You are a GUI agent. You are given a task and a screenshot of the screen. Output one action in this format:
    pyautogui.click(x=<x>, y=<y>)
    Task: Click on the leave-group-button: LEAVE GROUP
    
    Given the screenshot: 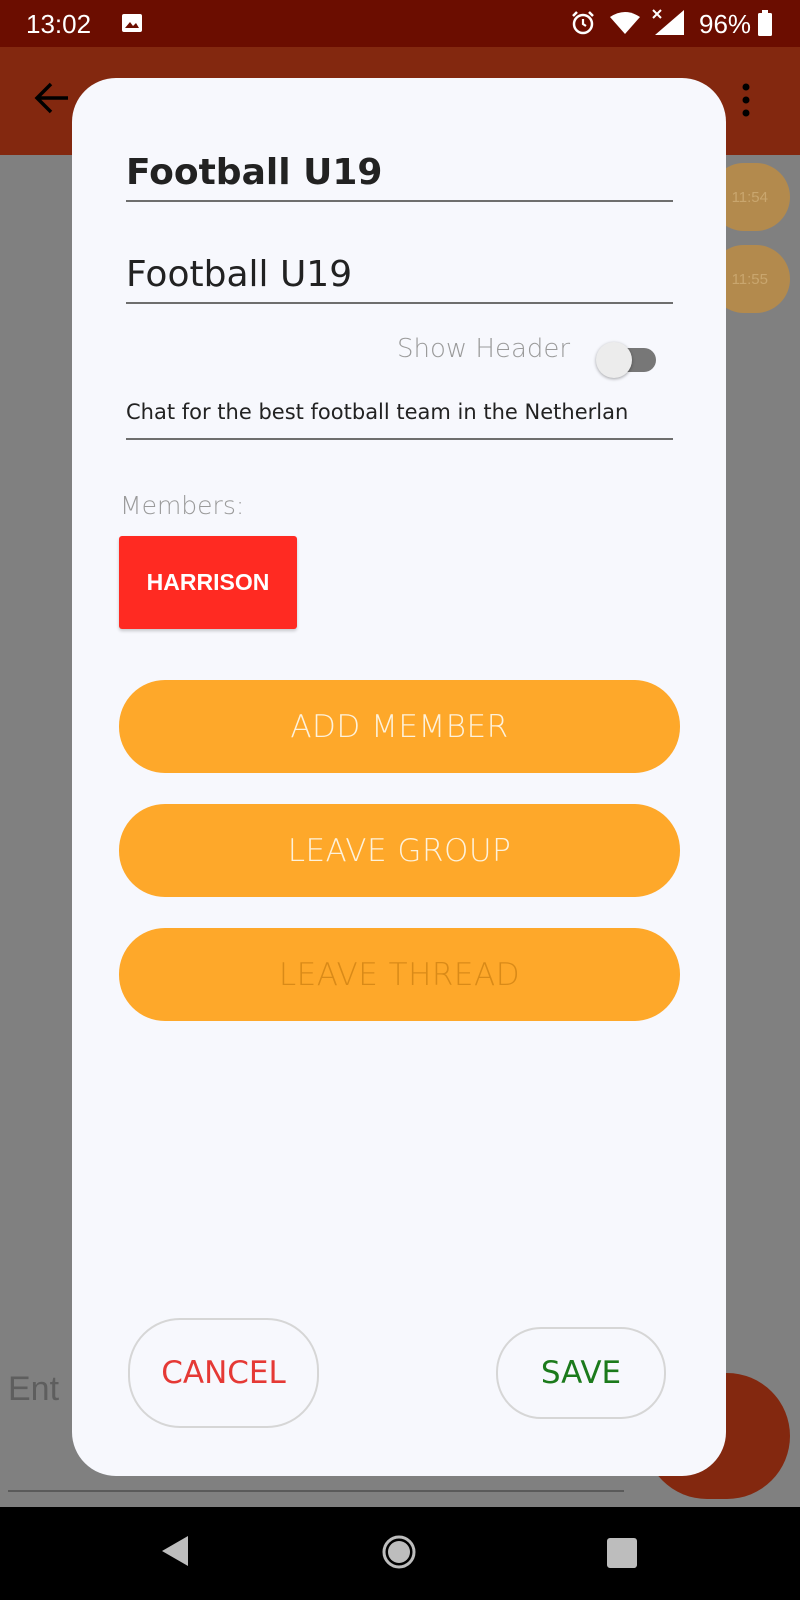 What is the action you would take?
    pyautogui.click(x=399, y=850)
    